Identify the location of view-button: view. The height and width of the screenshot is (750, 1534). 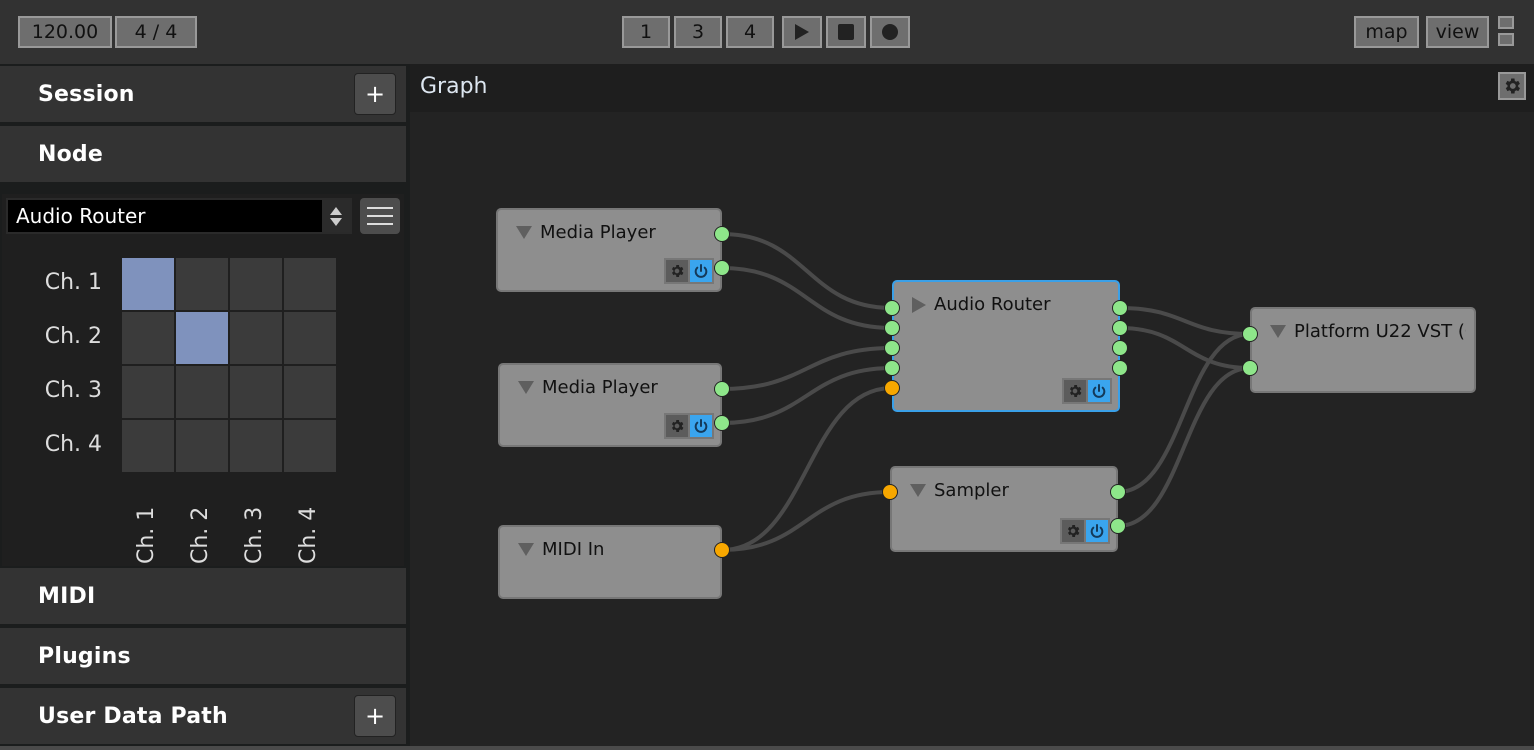
(1457, 32).